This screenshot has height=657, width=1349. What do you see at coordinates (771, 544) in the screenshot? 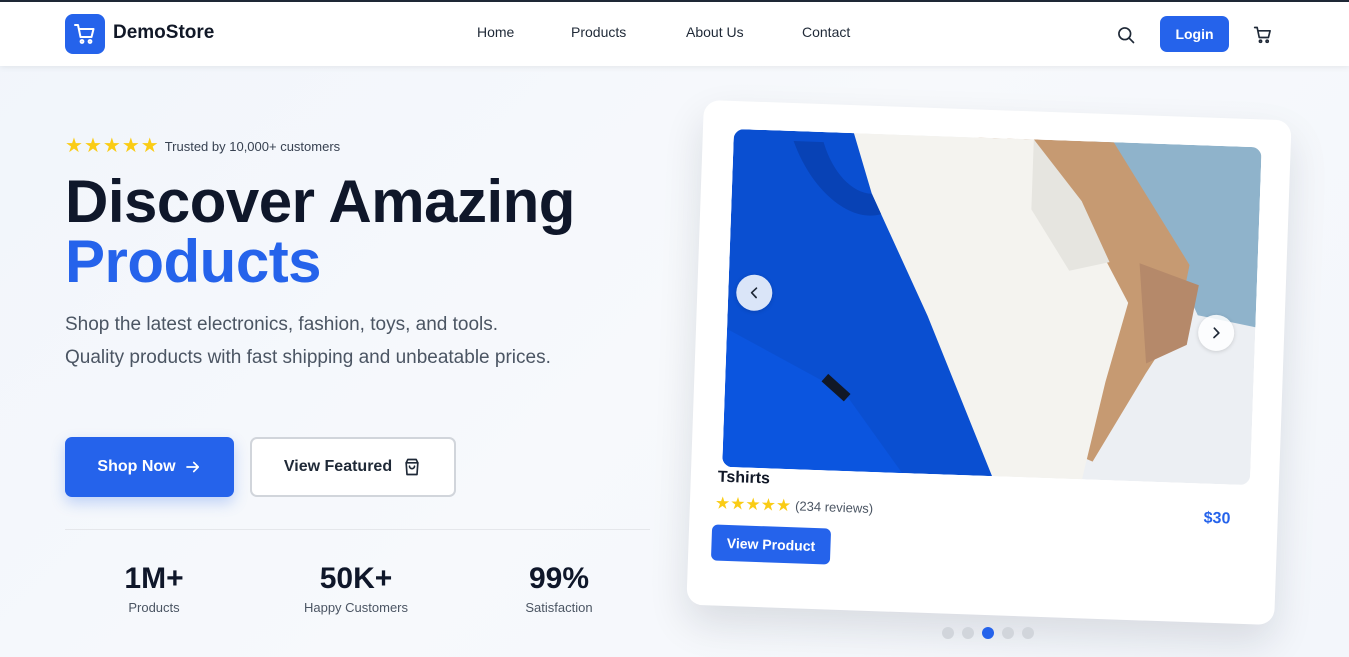
I see `view-product-button: View Product` at bounding box center [771, 544].